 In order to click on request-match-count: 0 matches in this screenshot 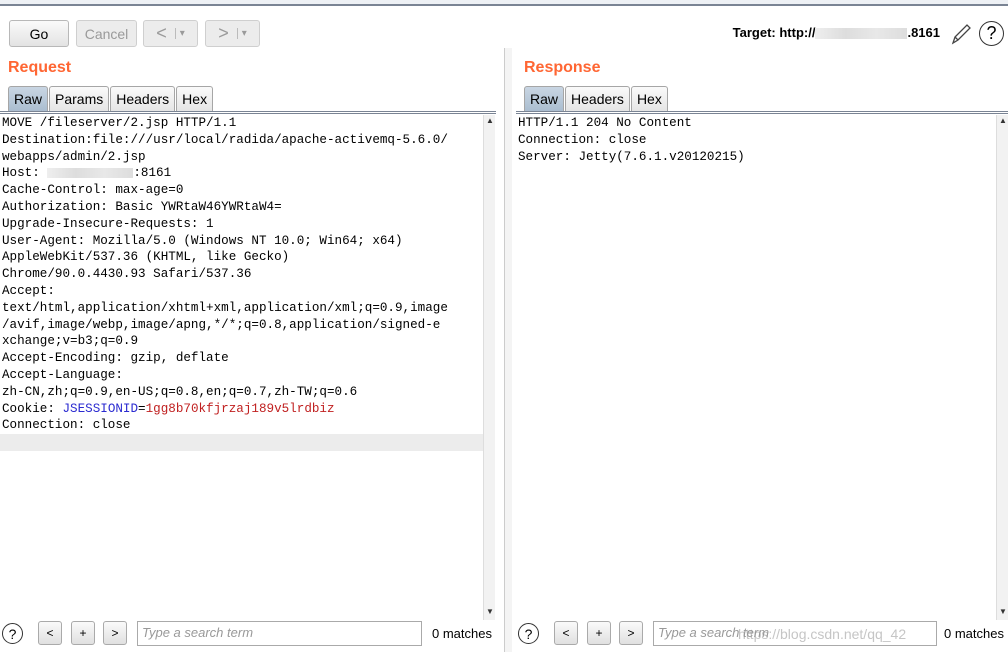, I will do `click(462, 633)`.